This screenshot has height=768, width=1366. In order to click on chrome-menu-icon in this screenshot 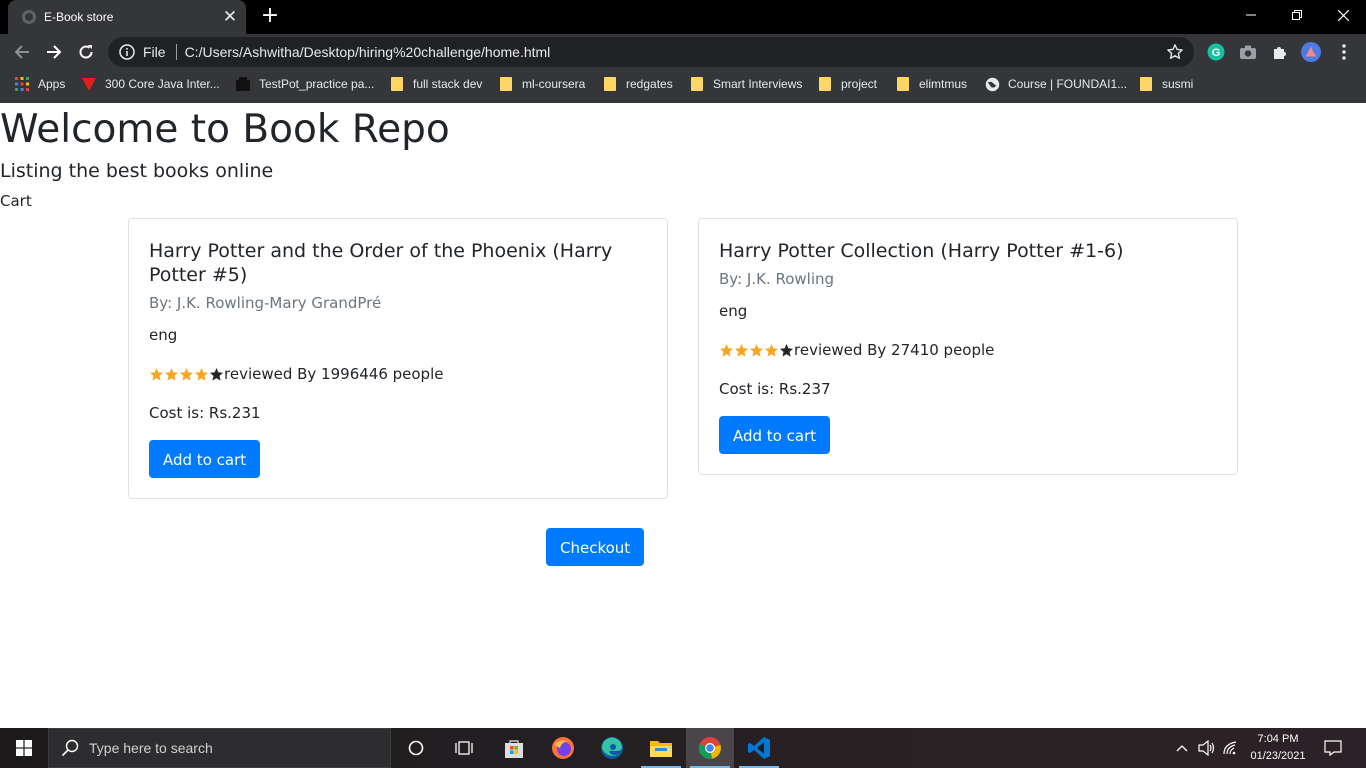, I will do `click(1344, 52)`.